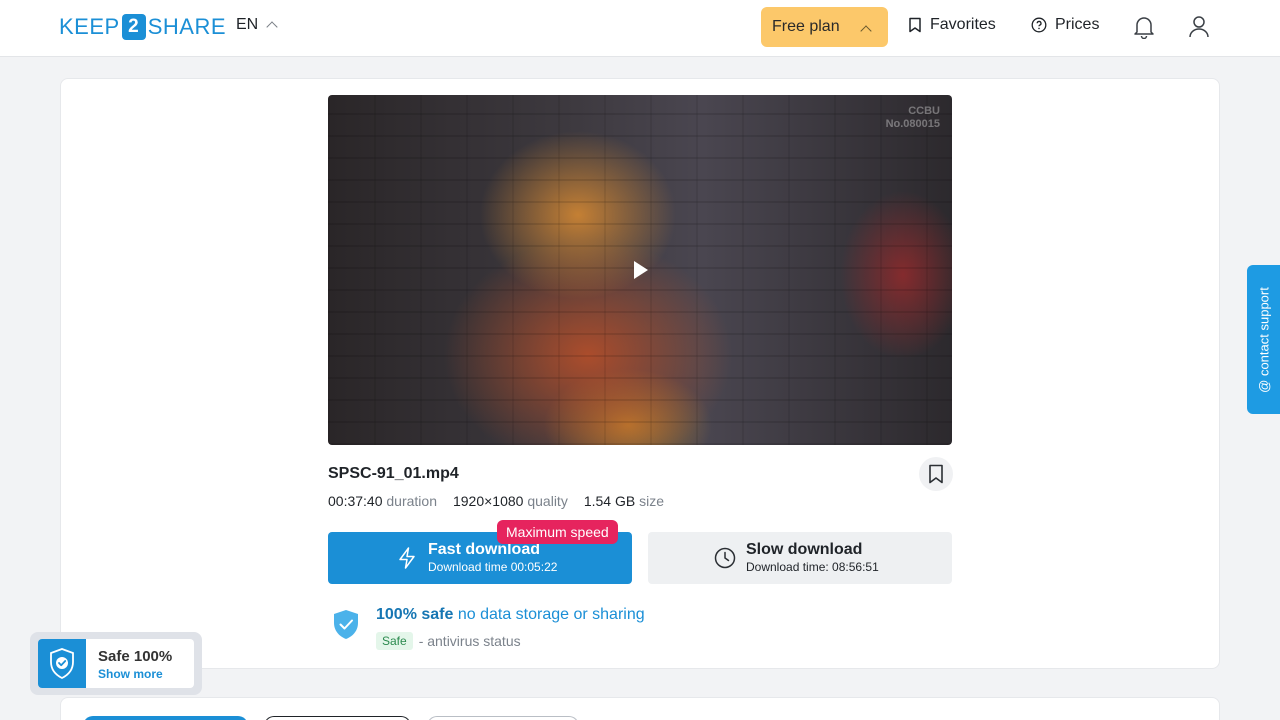 The width and height of the screenshot is (1280, 720). I want to click on logo-text-two: 2, so click(133, 27).